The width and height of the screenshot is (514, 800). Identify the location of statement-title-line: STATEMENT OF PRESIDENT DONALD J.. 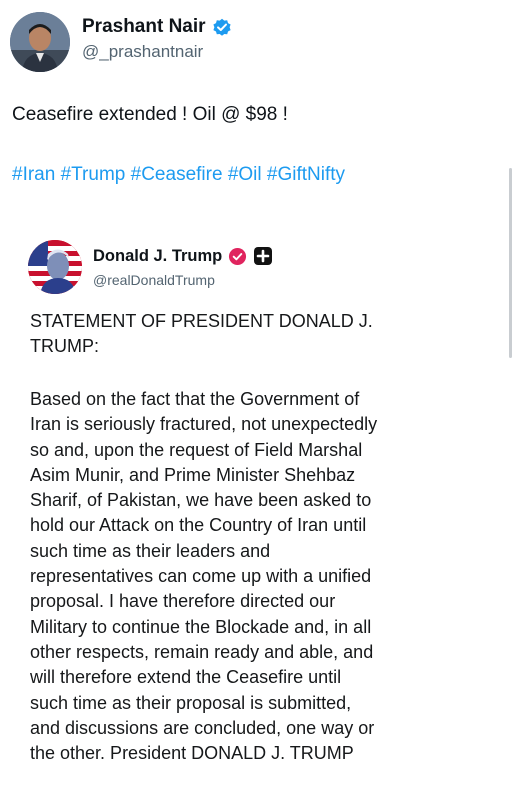
(201, 321).